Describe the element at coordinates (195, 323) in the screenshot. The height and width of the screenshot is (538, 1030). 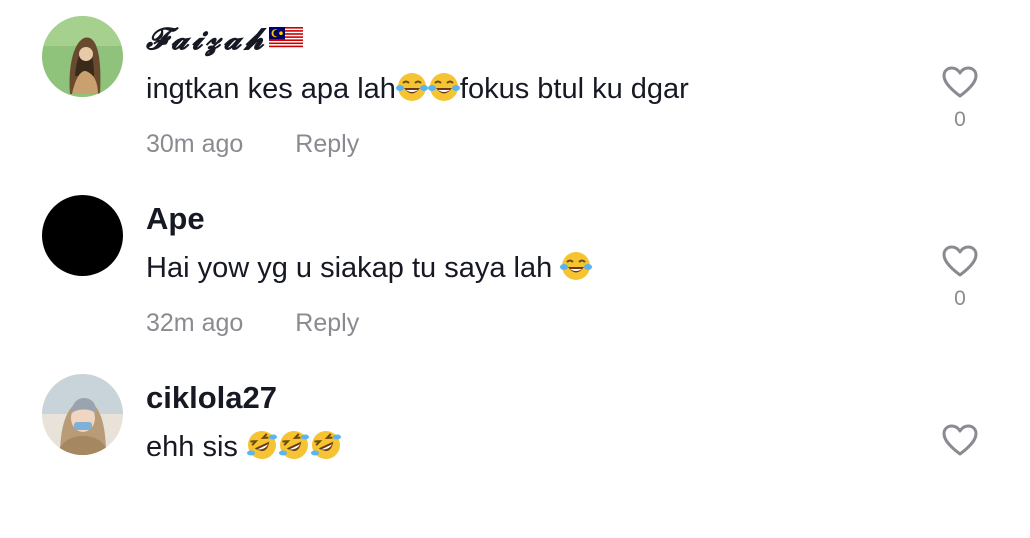
I see `timestamp: 32m ago` at that location.